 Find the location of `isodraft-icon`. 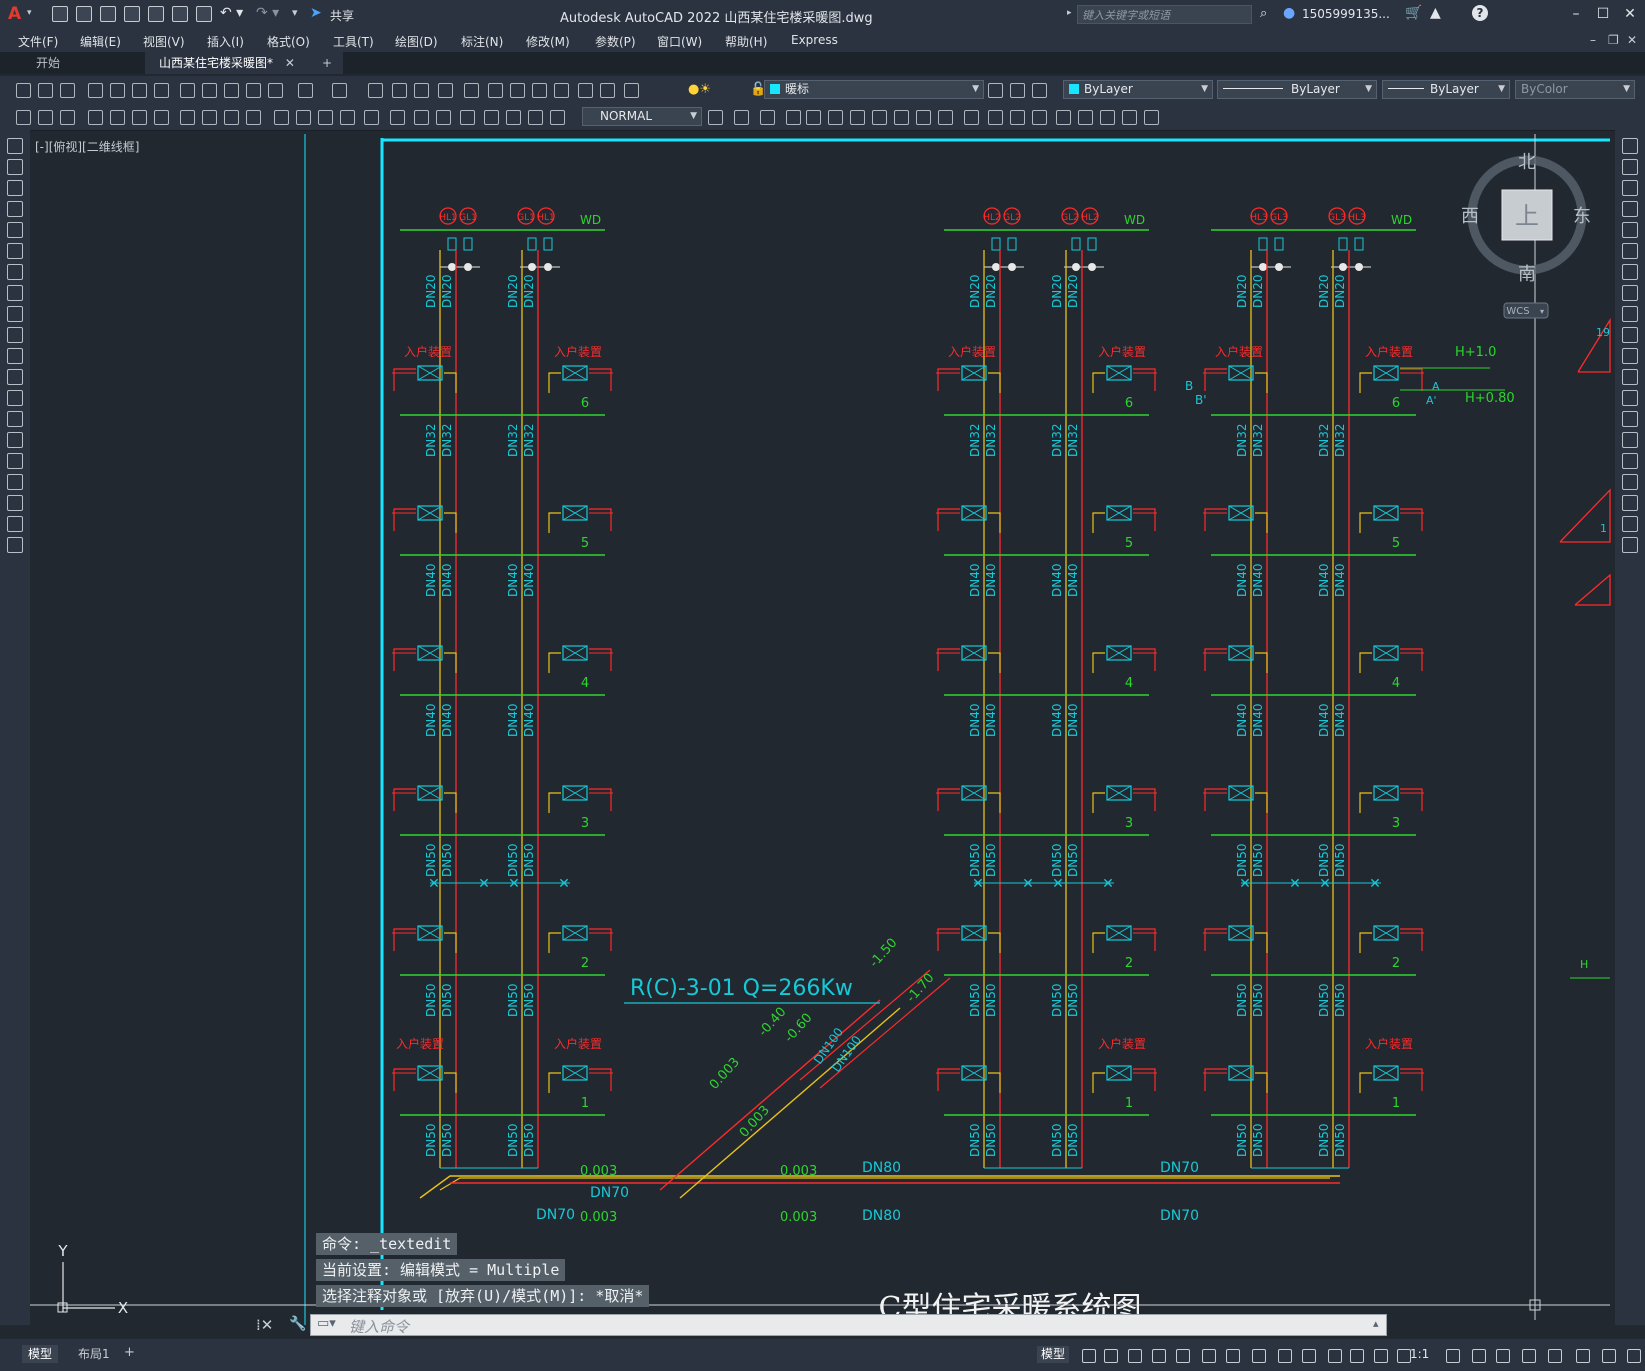

isodraft-icon is located at coordinates (1208, 1355).